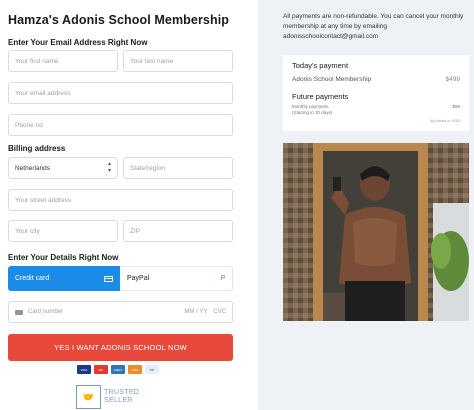 Image resolution: width=474 pixels, height=410 pixels. What do you see at coordinates (19, 312) in the screenshot?
I see `card-icon` at bounding box center [19, 312].